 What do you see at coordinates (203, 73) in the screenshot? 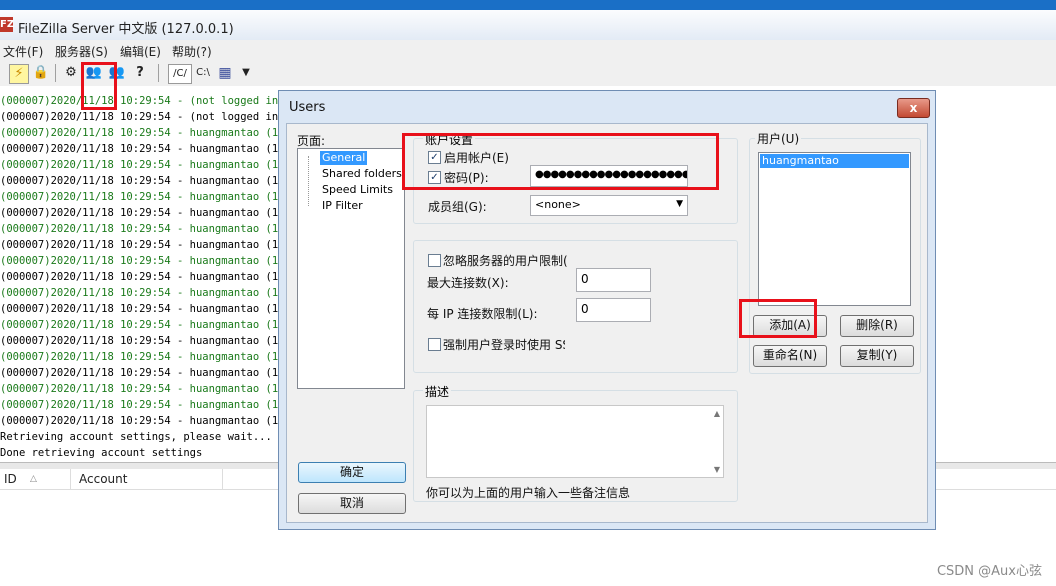
I see `drive-icon: C:\` at bounding box center [203, 73].